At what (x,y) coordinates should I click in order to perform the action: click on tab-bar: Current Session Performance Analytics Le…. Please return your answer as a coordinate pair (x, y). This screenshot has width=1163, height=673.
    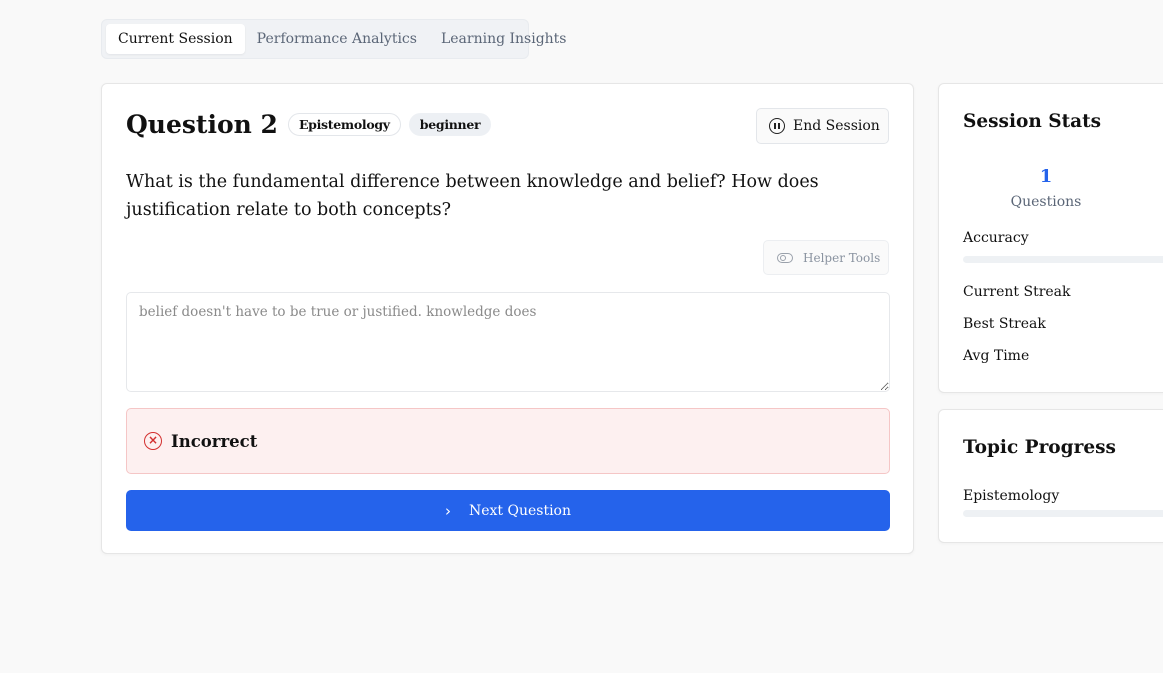
    Looking at the image, I should click on (334, 39).